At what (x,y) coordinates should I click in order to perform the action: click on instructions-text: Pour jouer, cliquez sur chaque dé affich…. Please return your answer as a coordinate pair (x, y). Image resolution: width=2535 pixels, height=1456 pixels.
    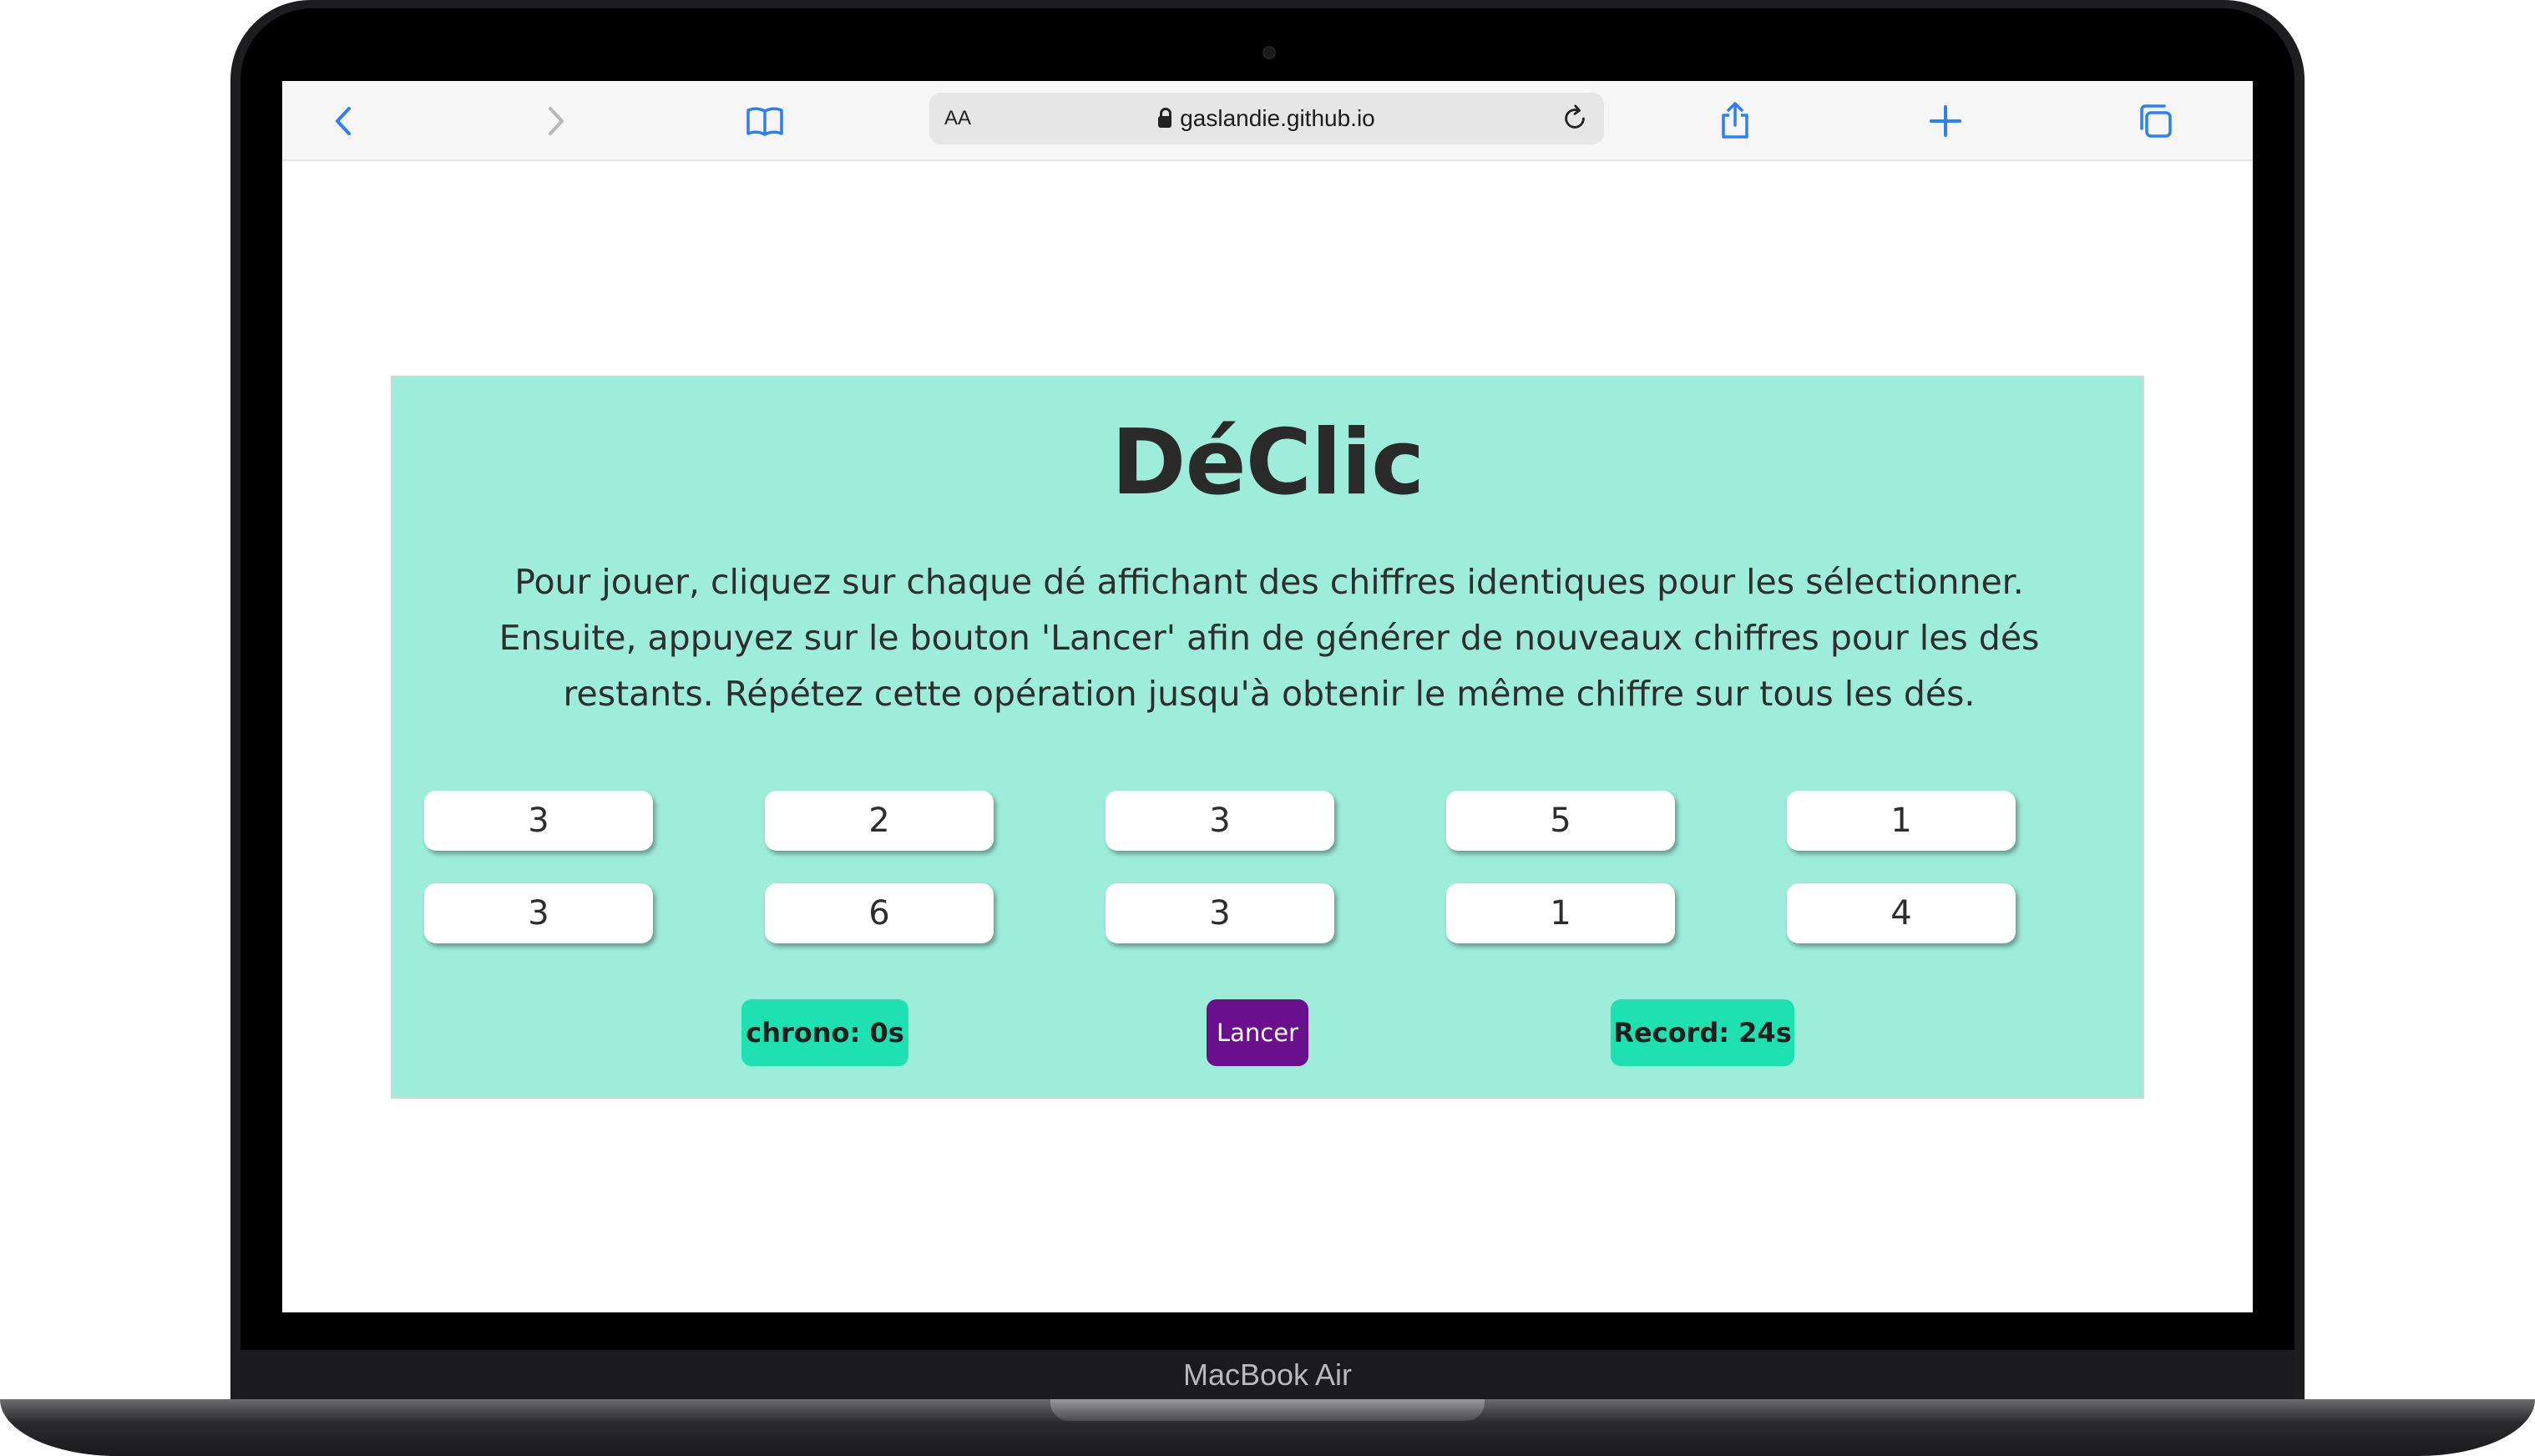
    Looking at the image, I should click on (1269, 638).